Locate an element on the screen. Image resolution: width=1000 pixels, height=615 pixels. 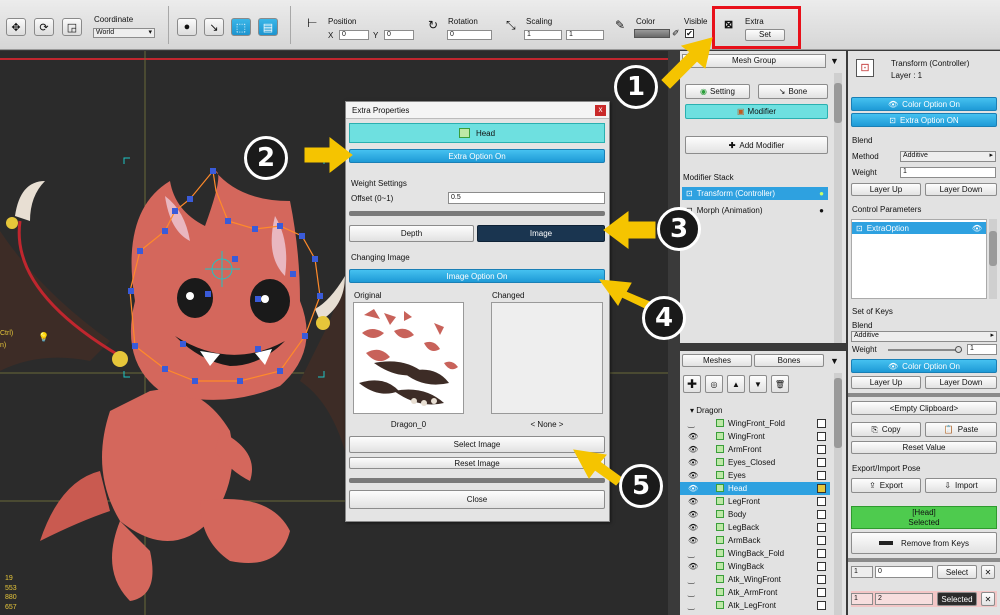
reset-image-button: Reset Image is located at coordinates (477, 463).